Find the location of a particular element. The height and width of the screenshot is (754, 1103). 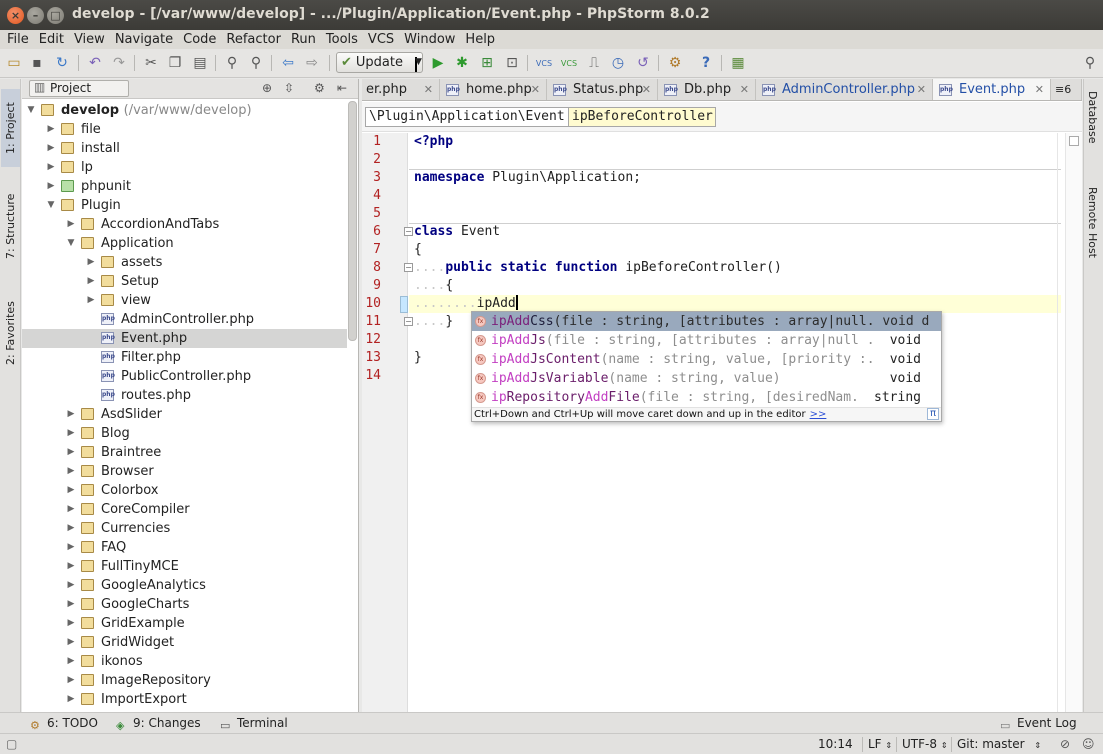

breadcrumb-namespace: \Plugin\Application\Event is located at coordinates (467, 117).